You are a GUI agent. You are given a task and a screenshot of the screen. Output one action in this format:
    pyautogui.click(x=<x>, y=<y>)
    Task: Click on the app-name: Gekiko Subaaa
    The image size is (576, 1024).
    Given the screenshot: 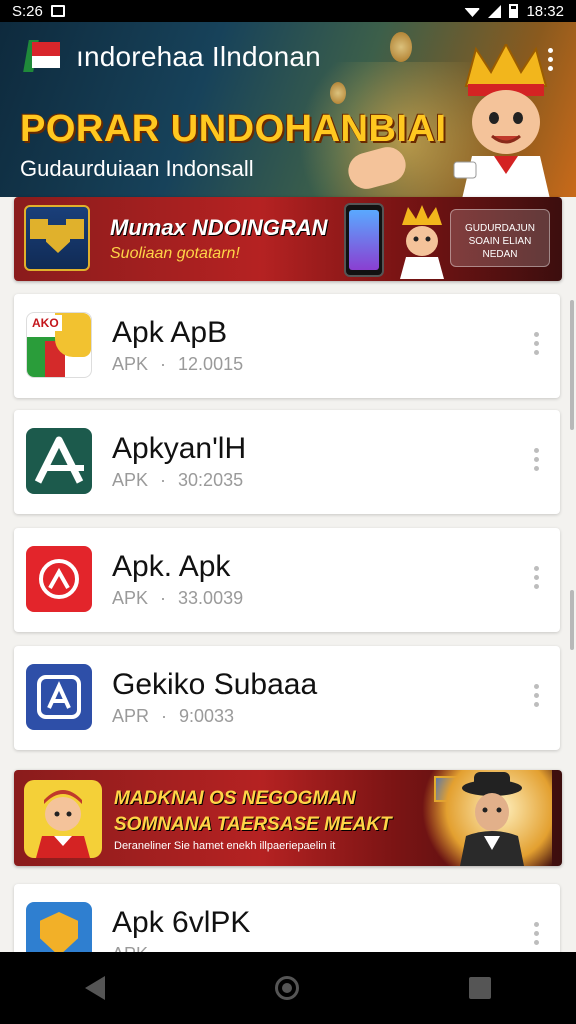 What is the action you would take?
    pyautogui.click(x=215, y=684)
    